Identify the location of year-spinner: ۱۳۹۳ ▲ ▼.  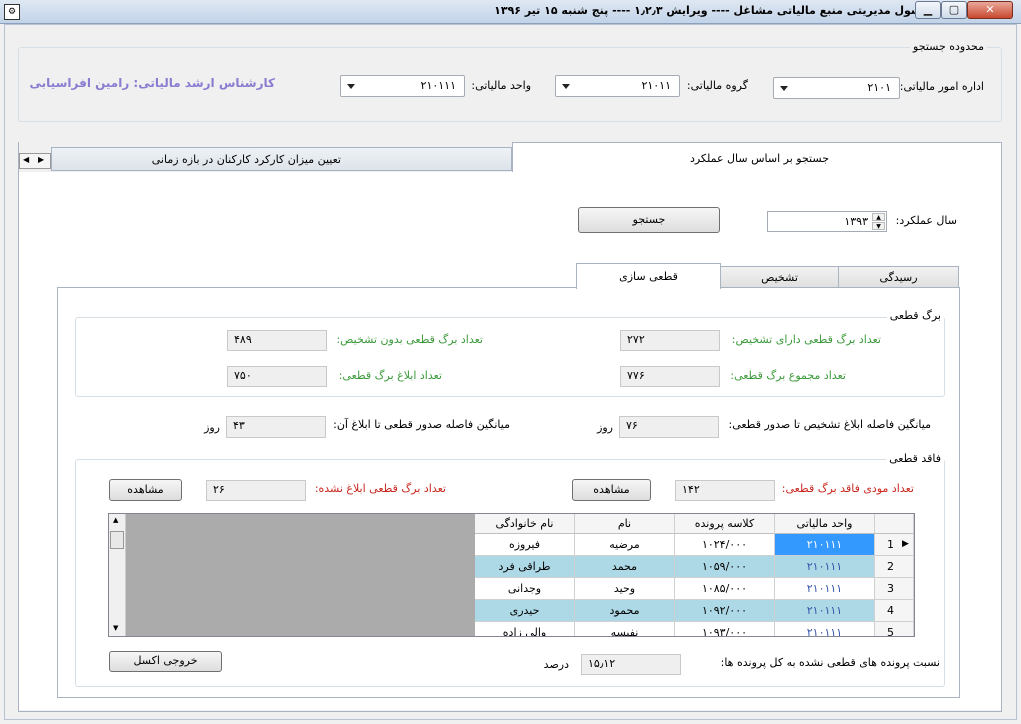
(827, 221).